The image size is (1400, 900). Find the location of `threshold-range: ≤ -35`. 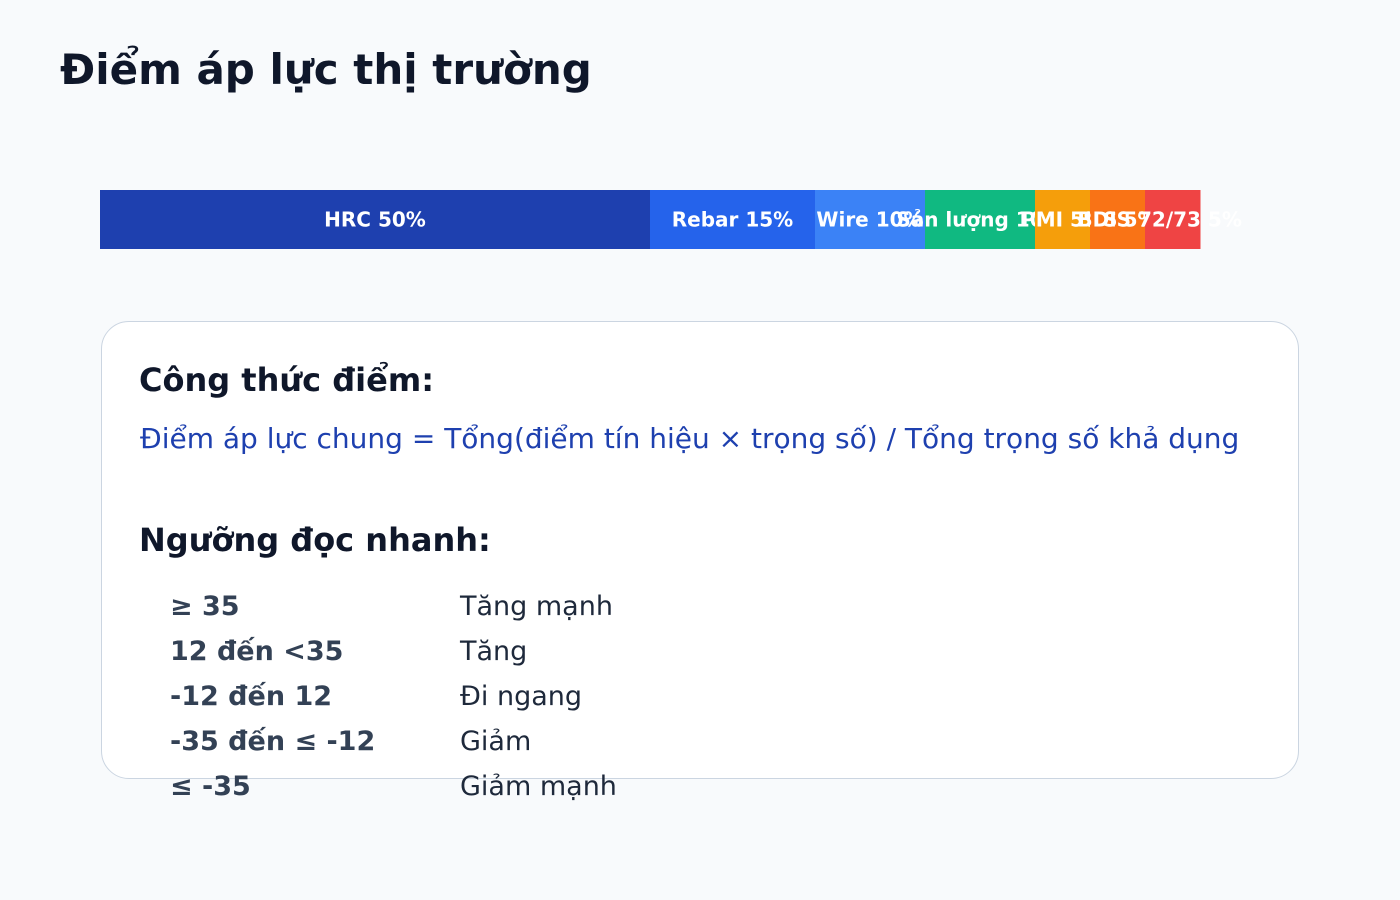

threshold-range: ≤ -35 is located at coordinates (210, 786).